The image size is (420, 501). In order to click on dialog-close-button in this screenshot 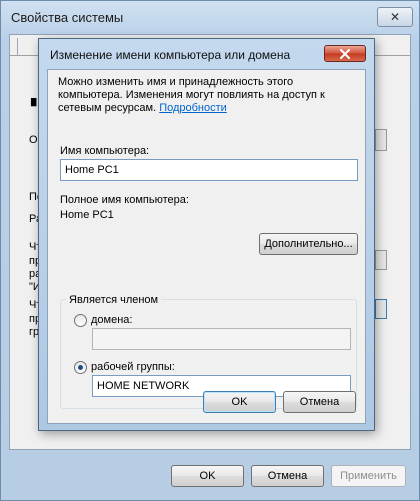, I will do `click(345, 53)`.